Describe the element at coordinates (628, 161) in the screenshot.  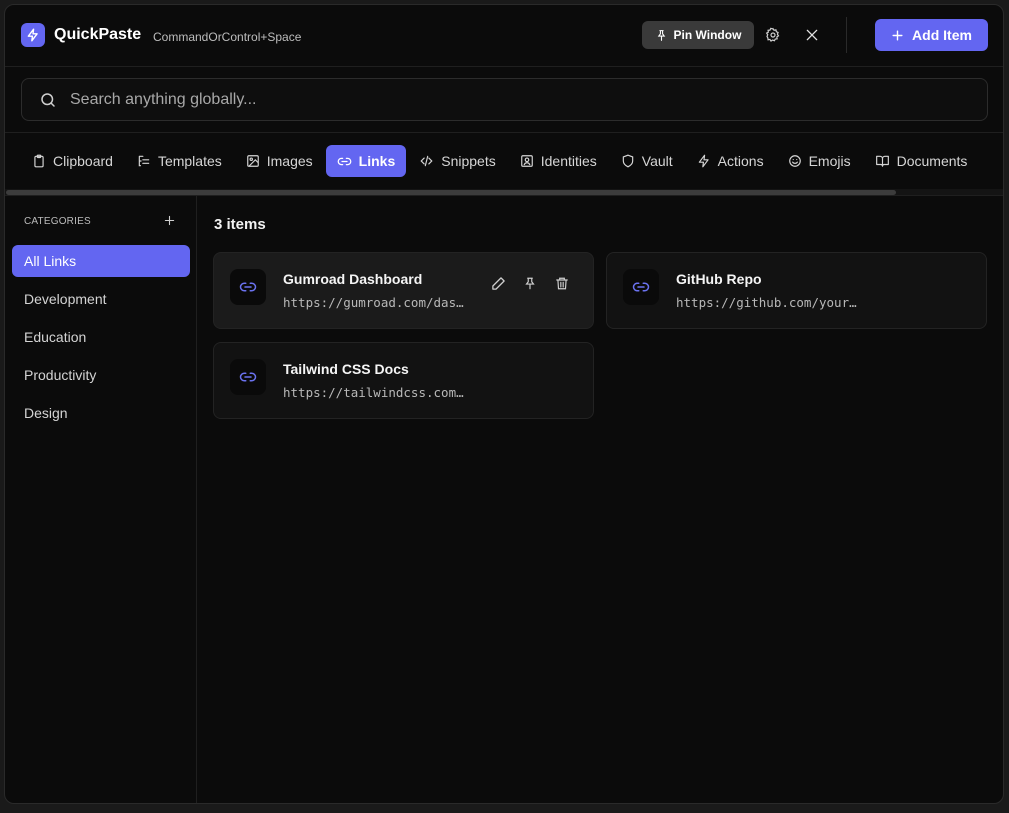
I see `shield-icon` at that location.